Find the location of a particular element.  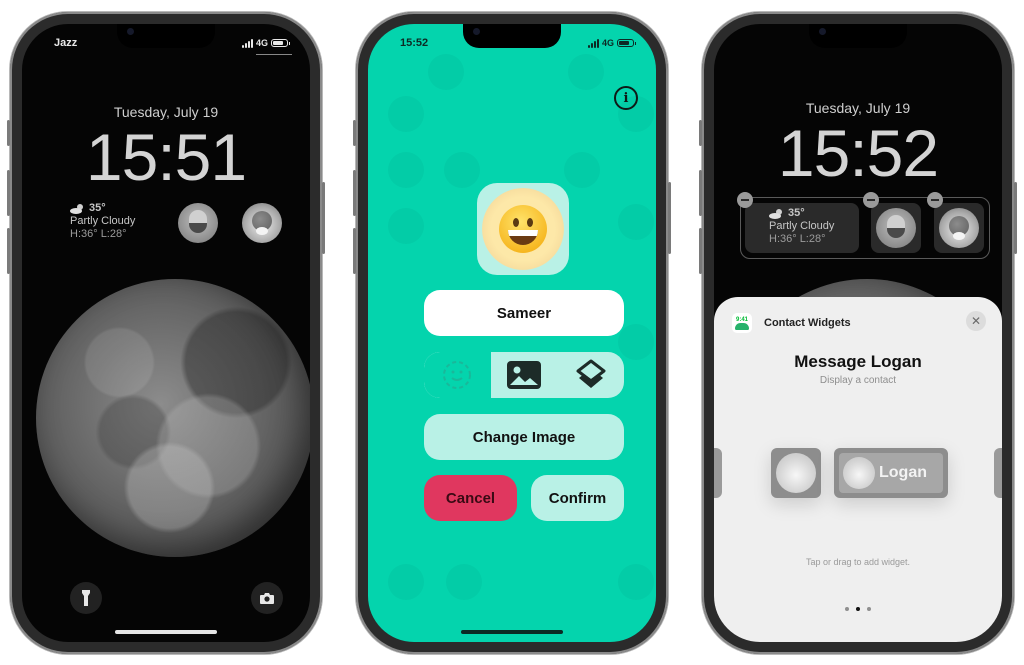

flashlight-button is located at coordinates (86, 598).